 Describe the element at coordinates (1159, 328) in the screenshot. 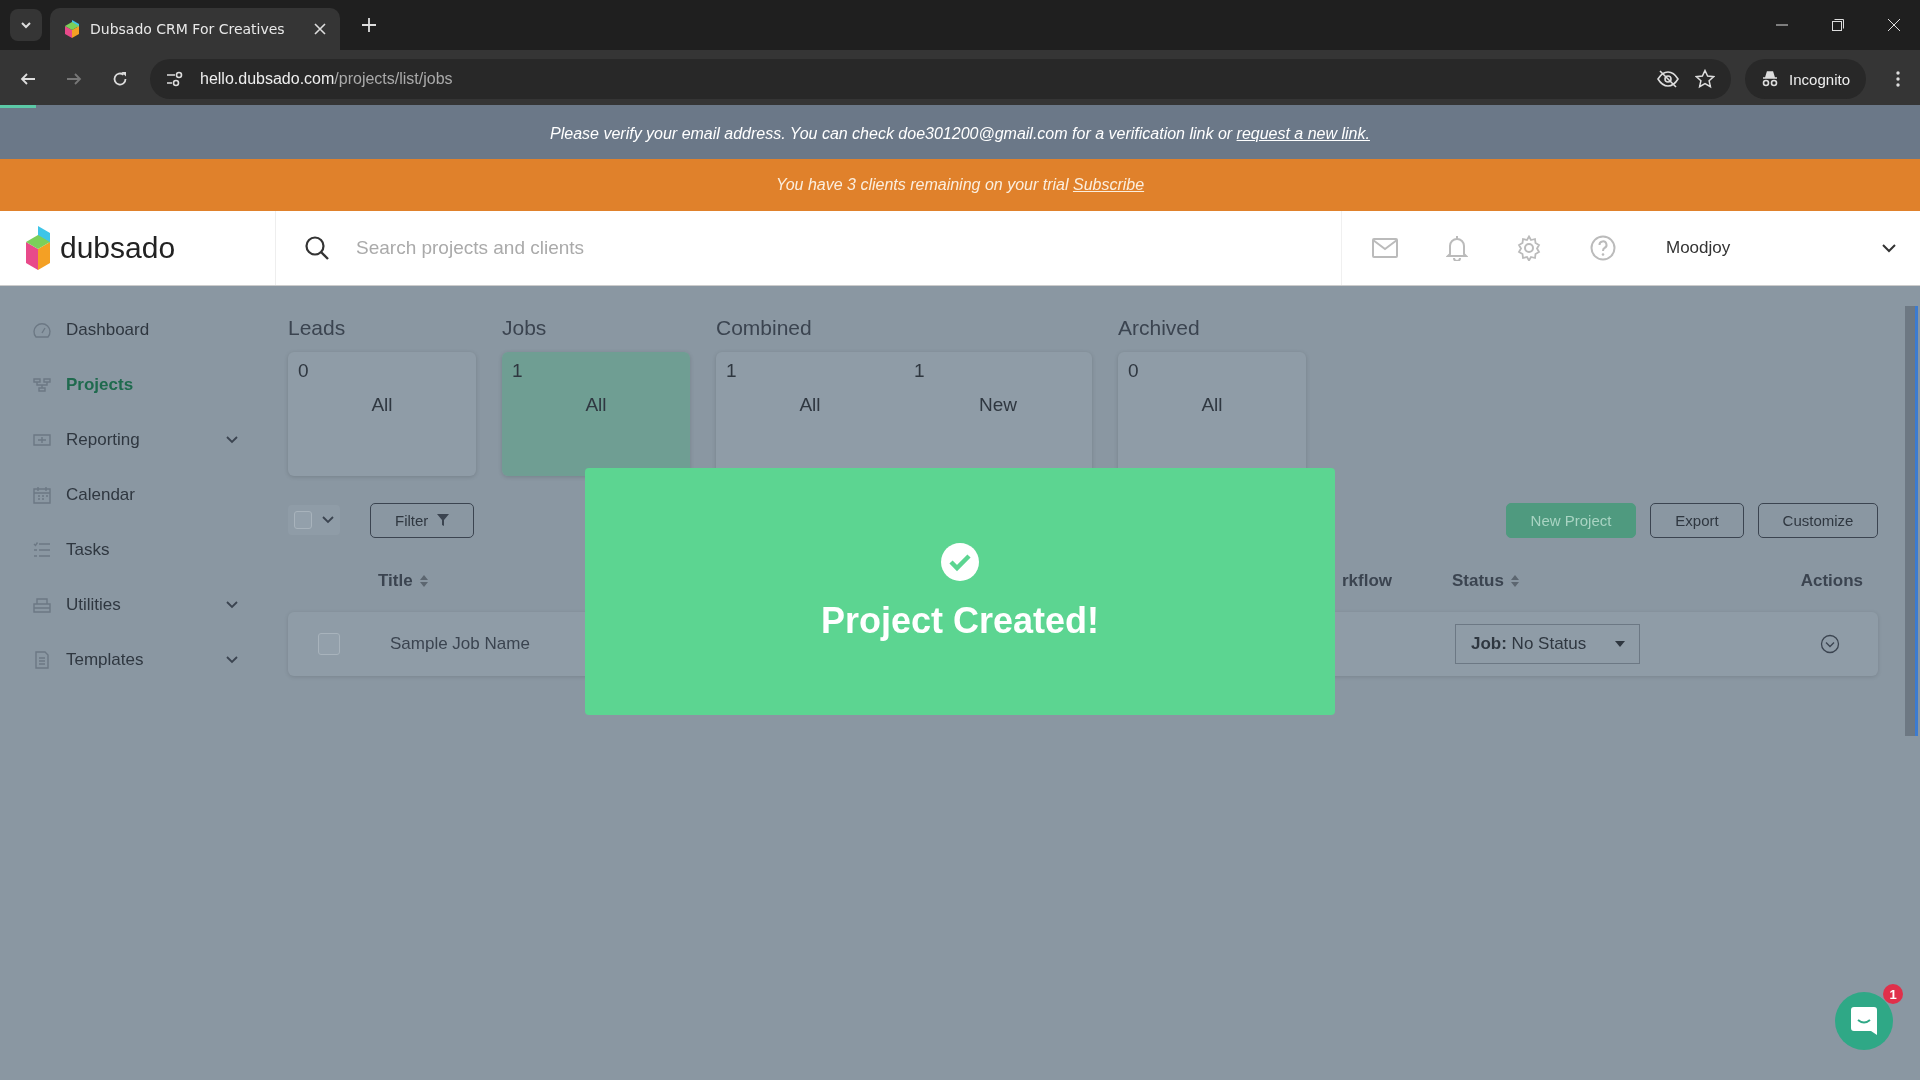

I see `group-title: Archived` at that location.